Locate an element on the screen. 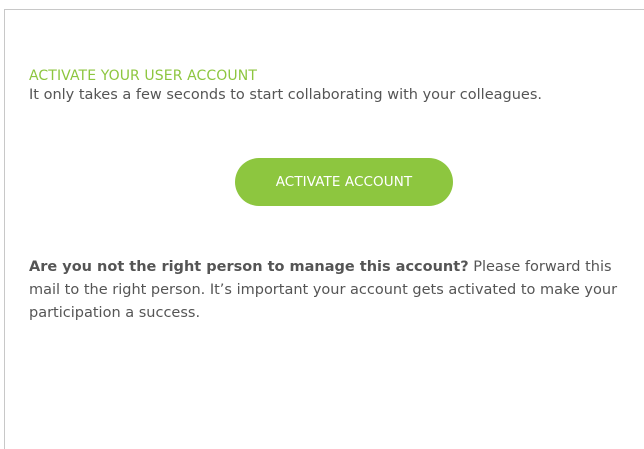 This screenshot has width=644, height=449. activate-heading: ACTIVATE YOUR USER ACCOUNT is located at coordinates (143, 76).